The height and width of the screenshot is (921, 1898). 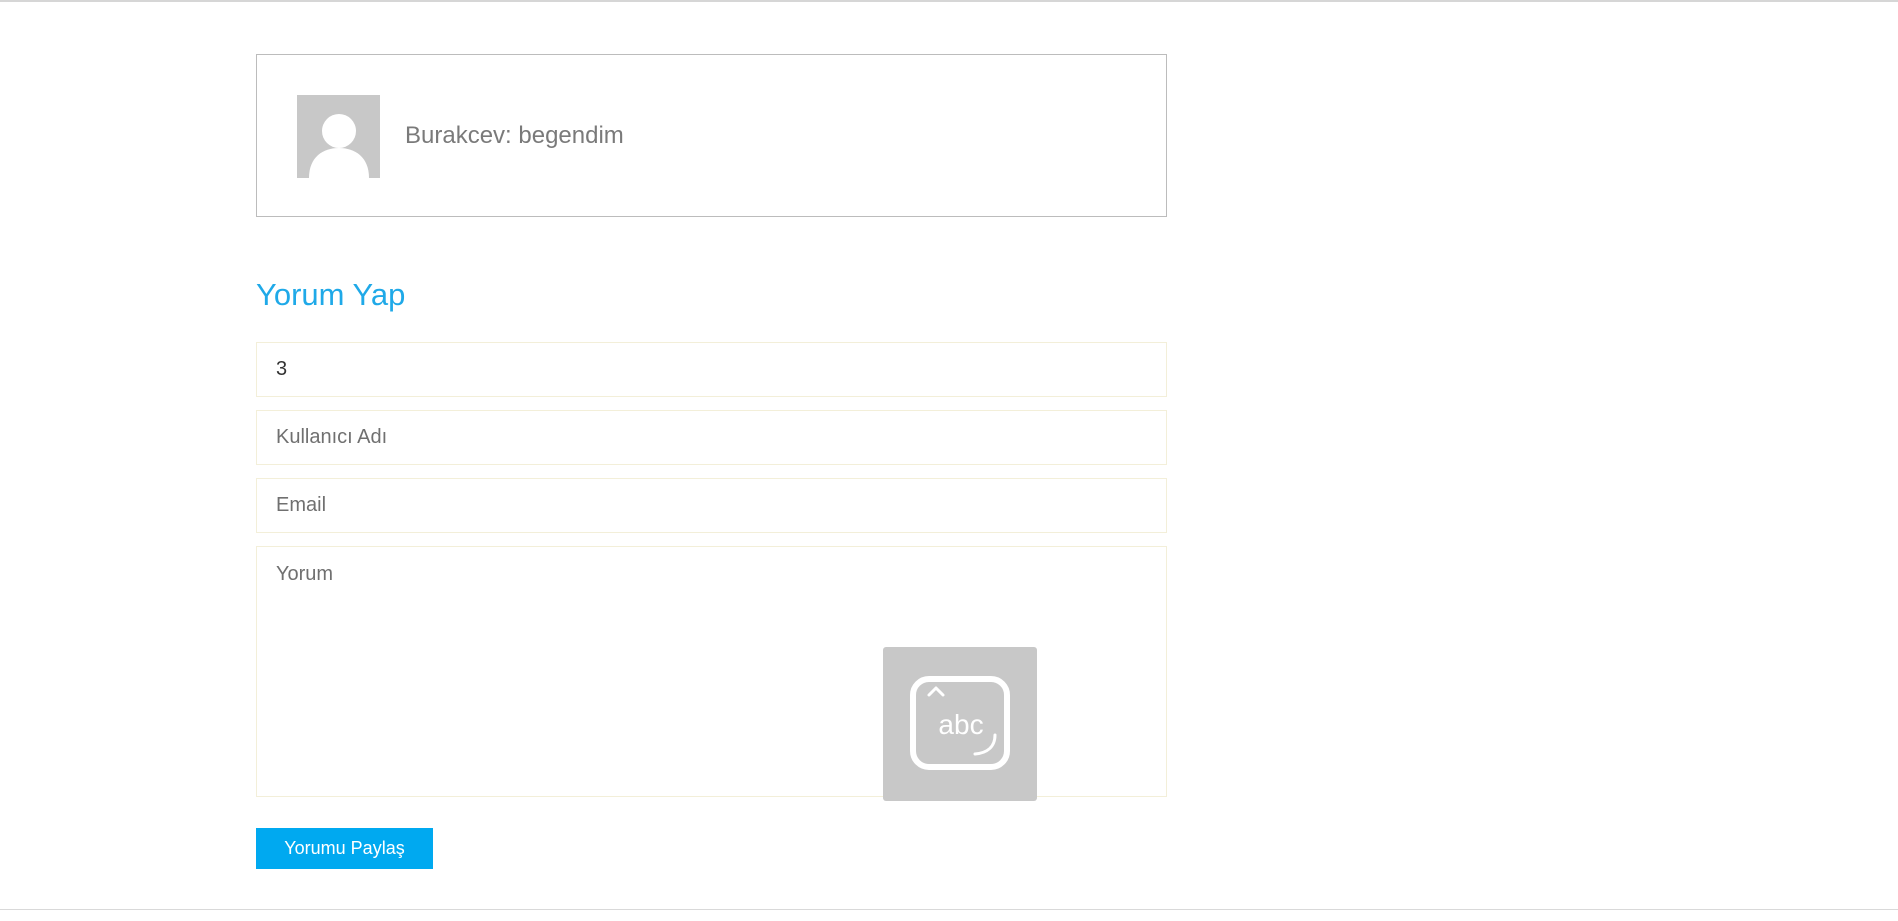 I want to click on comment-card: Burakcev: begendim, so click(x=711, y=135).